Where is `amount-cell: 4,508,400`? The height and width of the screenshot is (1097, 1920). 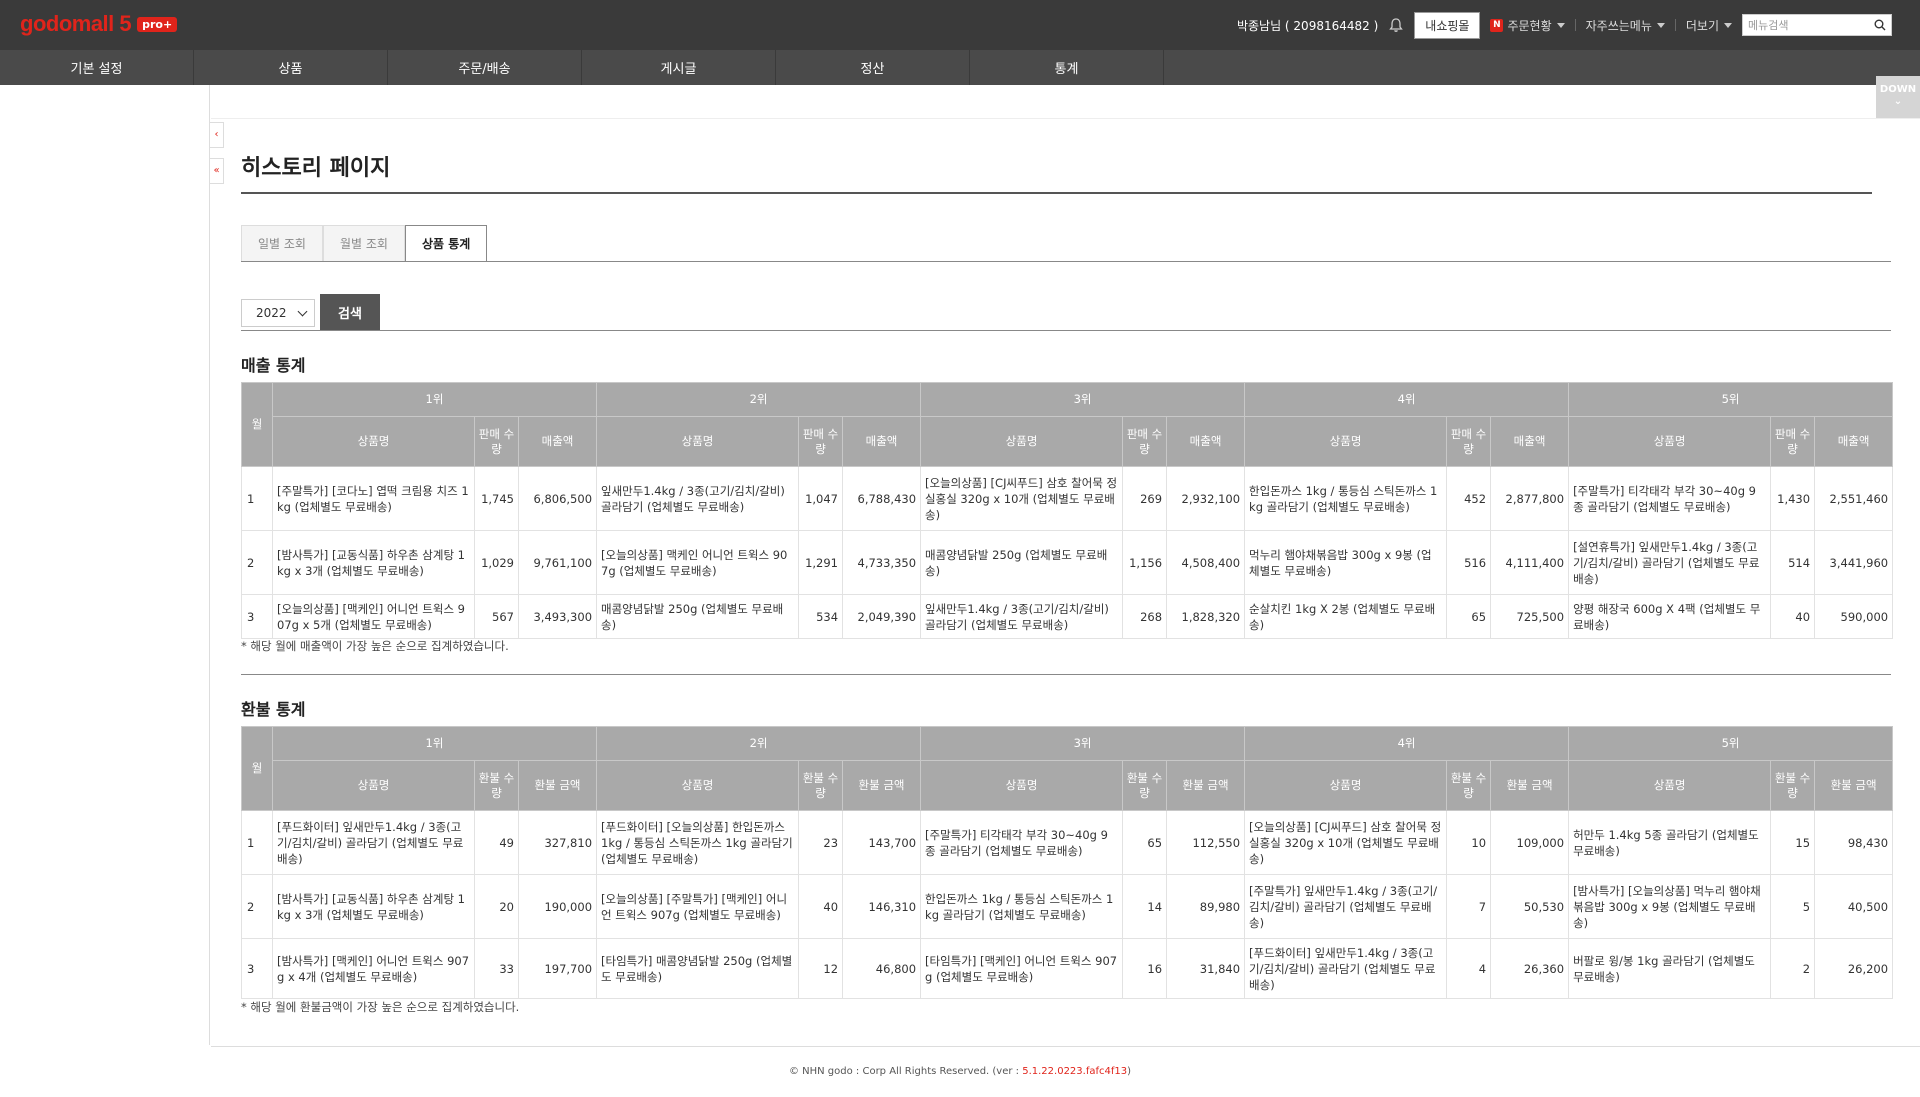
amount-cell: 4,508,400 is located at coordinates (1206, 562).